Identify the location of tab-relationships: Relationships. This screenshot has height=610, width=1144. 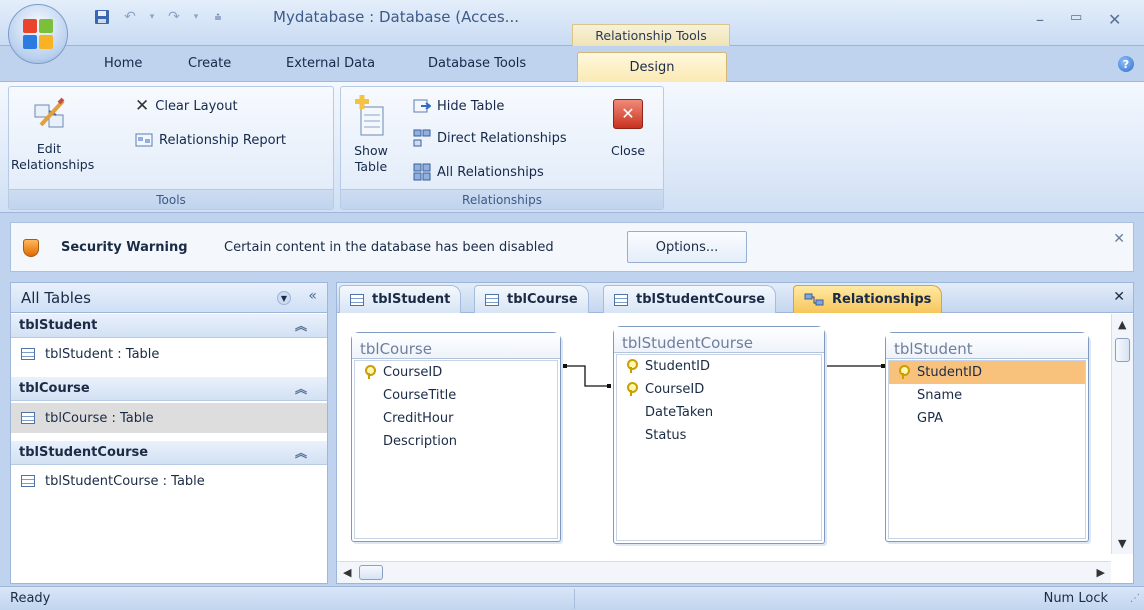
(868, 299).